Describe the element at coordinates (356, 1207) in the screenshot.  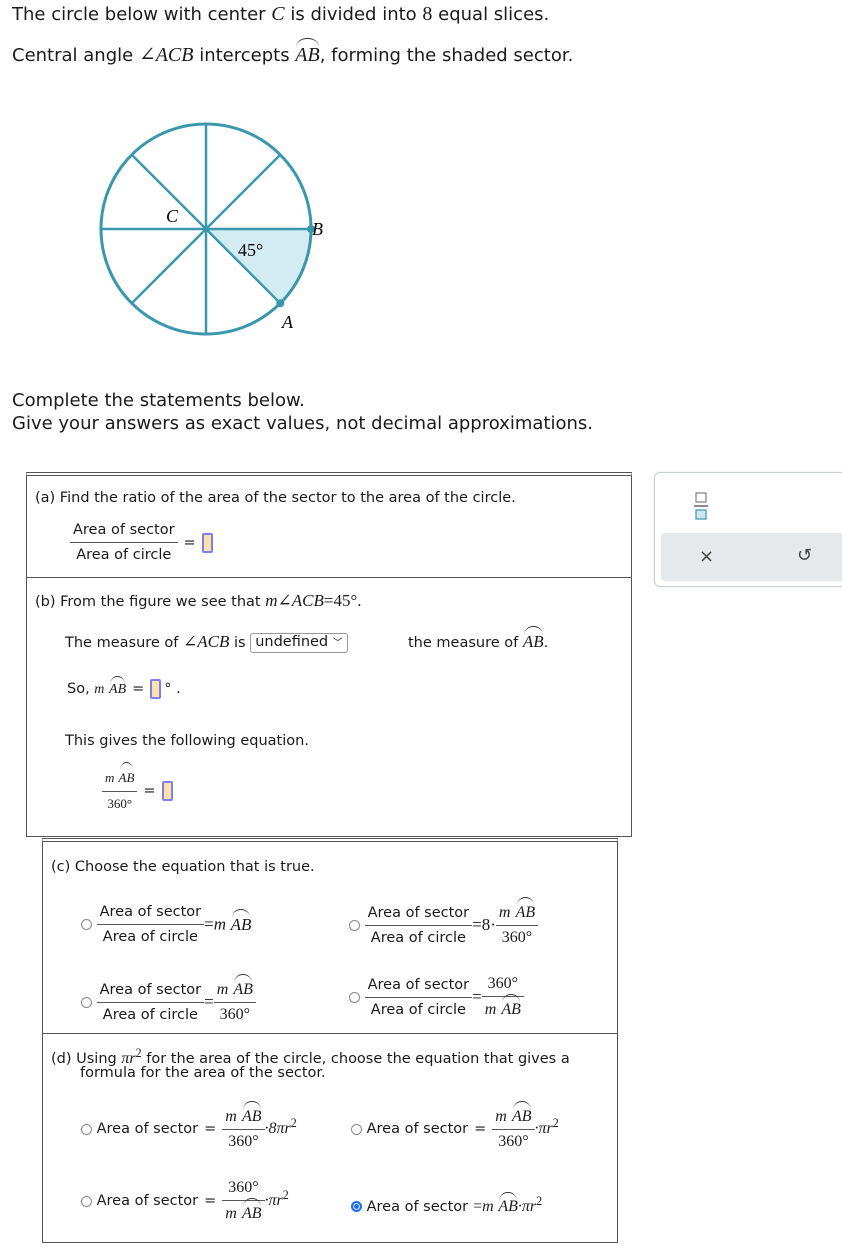
I see `radio-d4-selected` at that location.